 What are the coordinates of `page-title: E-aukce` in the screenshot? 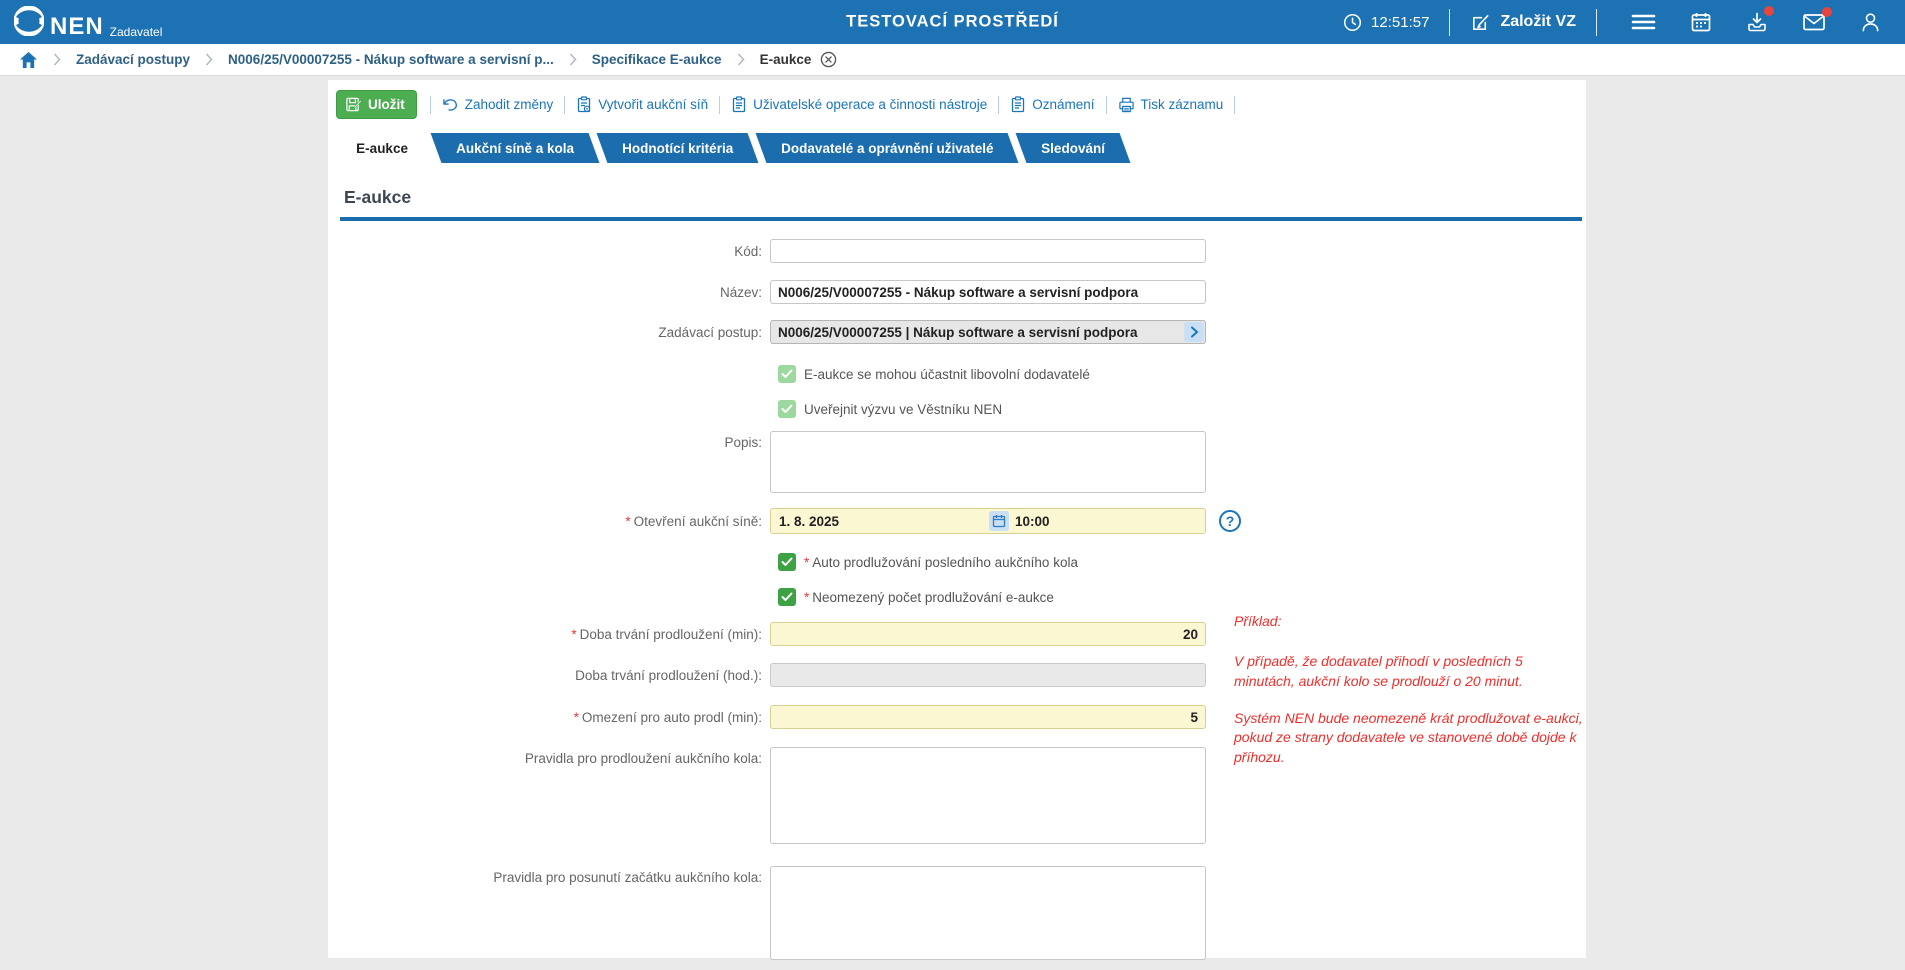 It's located at (378, 197).